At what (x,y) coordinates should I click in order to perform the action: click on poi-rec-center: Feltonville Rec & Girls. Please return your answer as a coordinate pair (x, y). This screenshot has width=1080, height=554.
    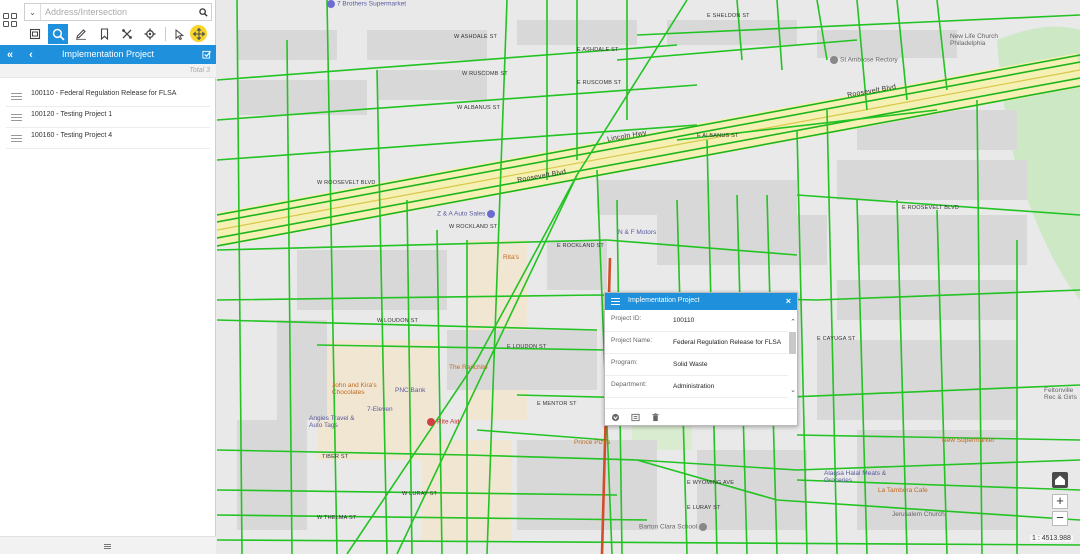
    Looking at the image, I should click on (1062, 394).